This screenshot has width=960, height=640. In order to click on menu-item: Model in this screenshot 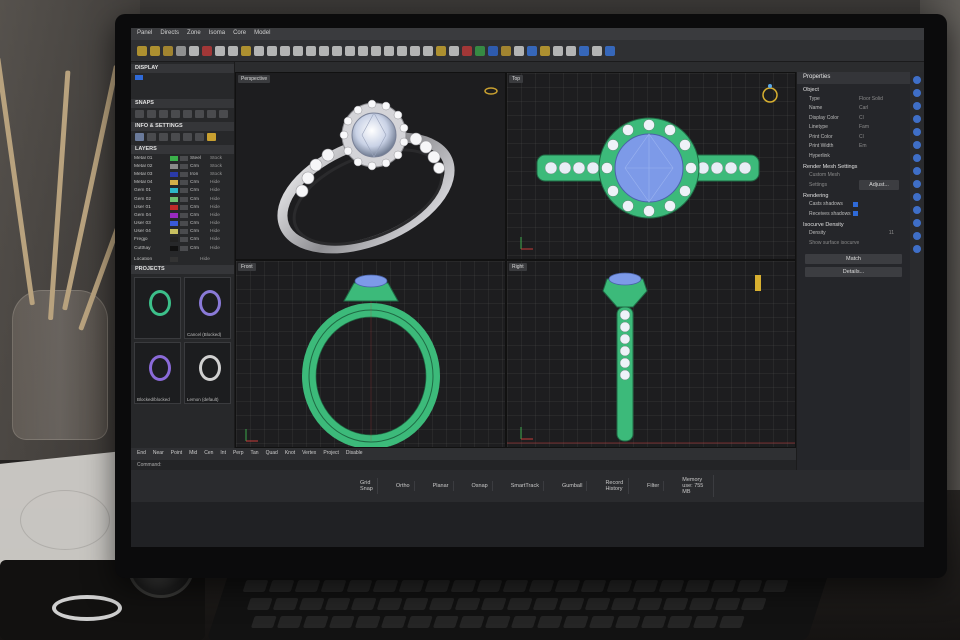, I will do `click(262, 34)`.